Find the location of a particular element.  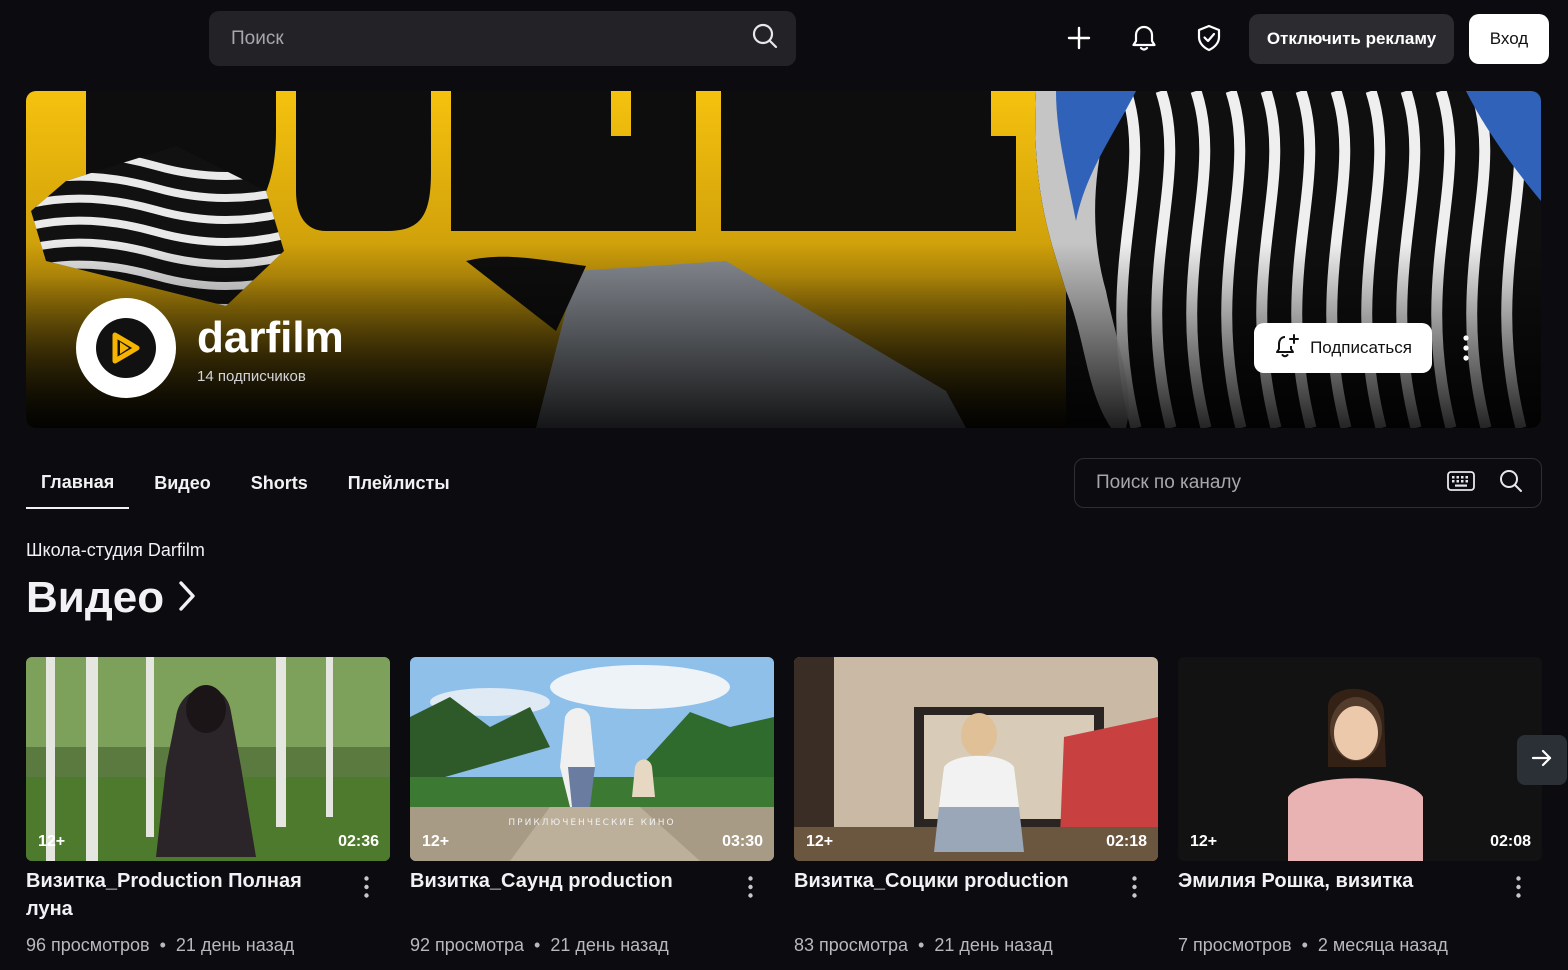

video-thumbnail: 12+ 02:18 is located at coordinates (976, 759).